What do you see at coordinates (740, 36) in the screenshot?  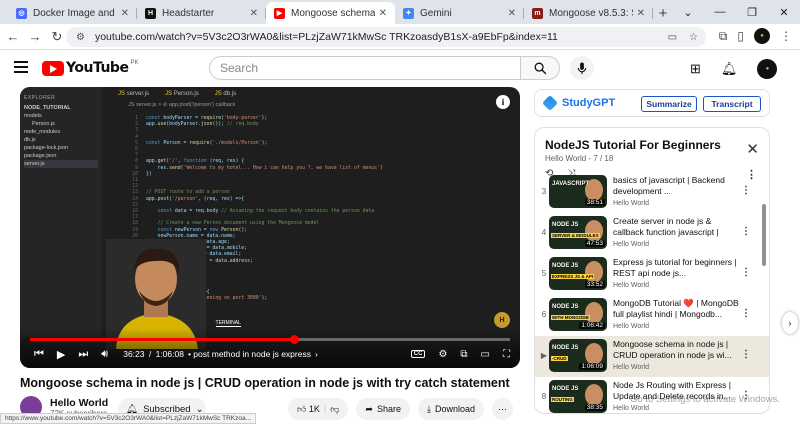 I see `sidepanel-icon: ▯` at bounding box center [740, 36].